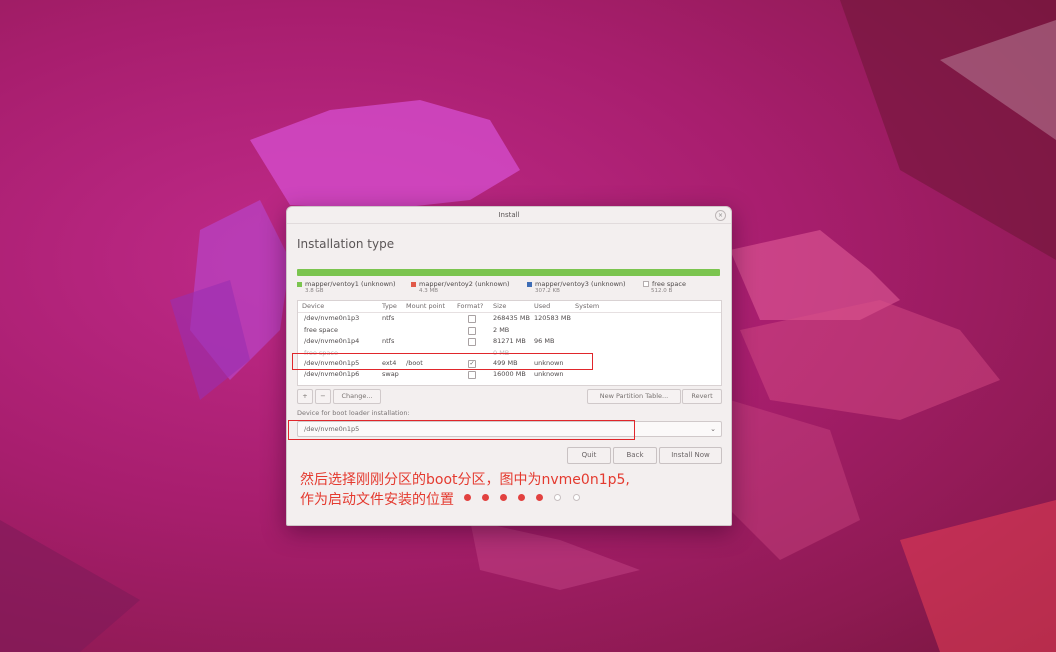 This screenshot has width=1056, height=652. Describe the element at coordinates (332, 374) in the screenshot. I see `cell-device: /dev/nvme0n1p6` at that location.